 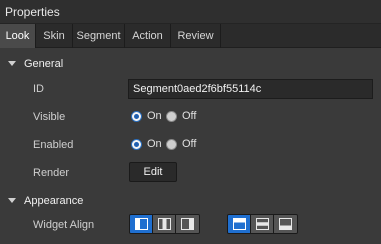 I want to click on align-left-button, so click(x=141, y=224).